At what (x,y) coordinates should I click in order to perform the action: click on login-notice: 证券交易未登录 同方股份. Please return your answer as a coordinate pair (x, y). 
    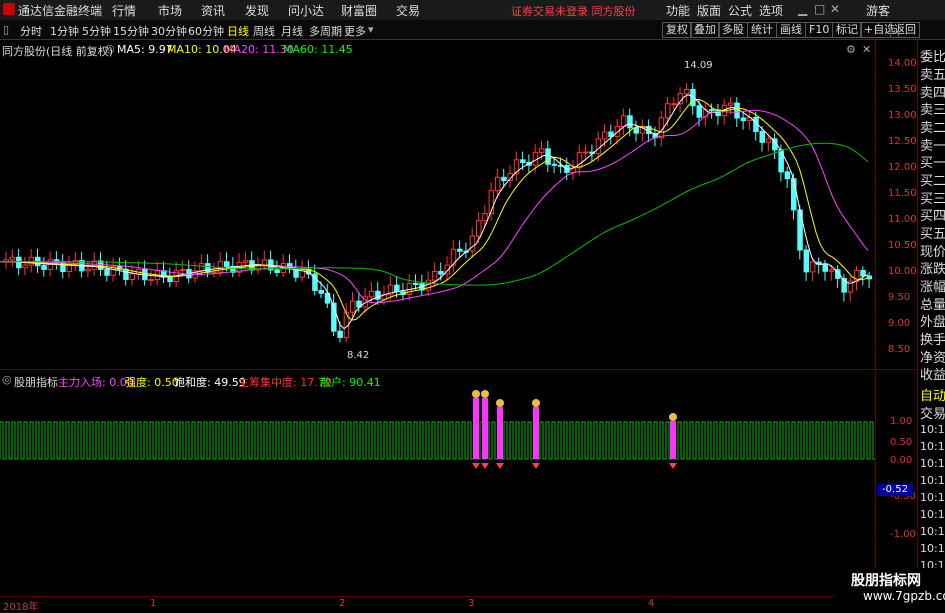
    Looking at the image, I should click on (573, 11).